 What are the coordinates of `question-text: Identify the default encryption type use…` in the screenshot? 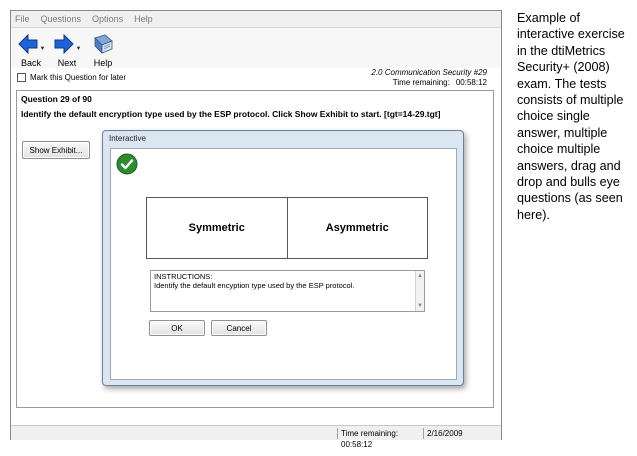 It's located at (231, 114).